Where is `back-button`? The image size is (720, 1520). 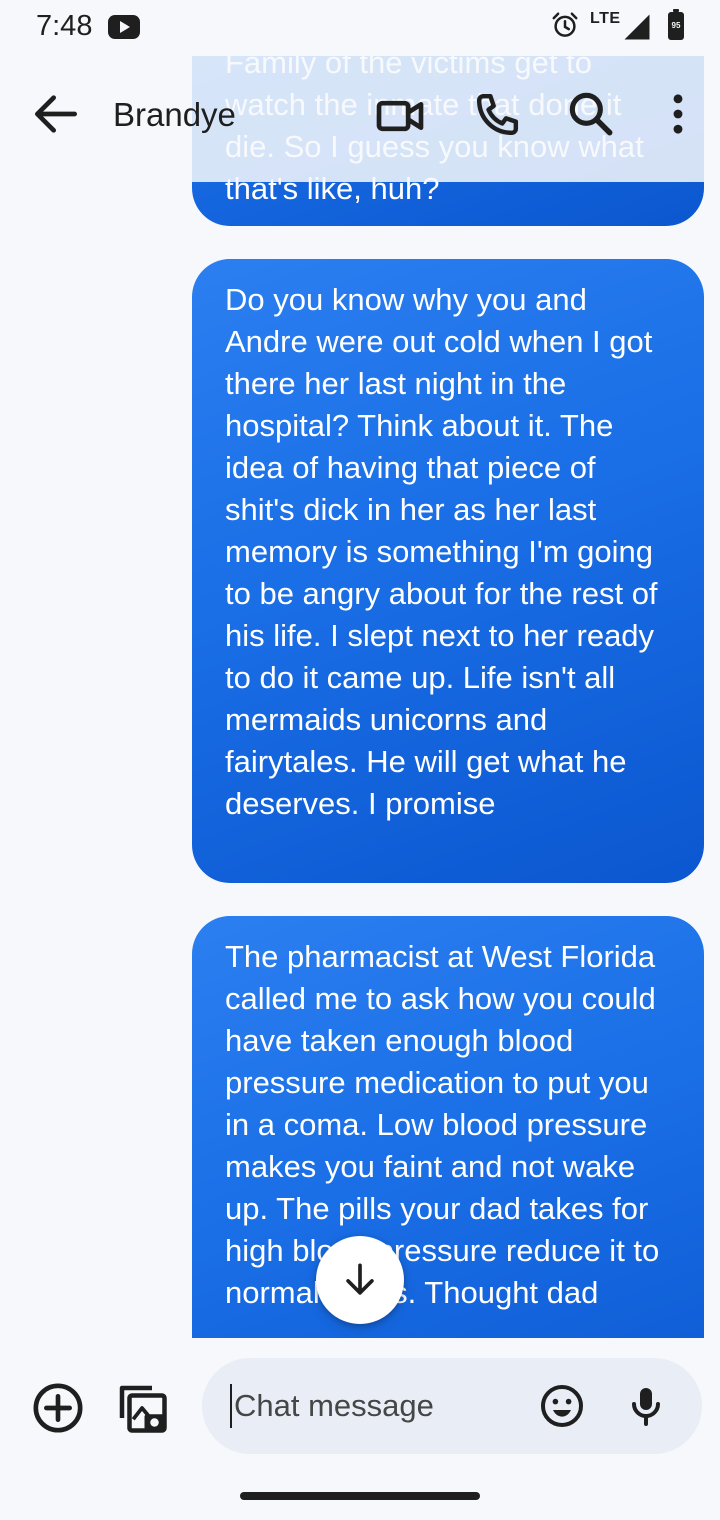
back-button is located at coordinates (56, 114).